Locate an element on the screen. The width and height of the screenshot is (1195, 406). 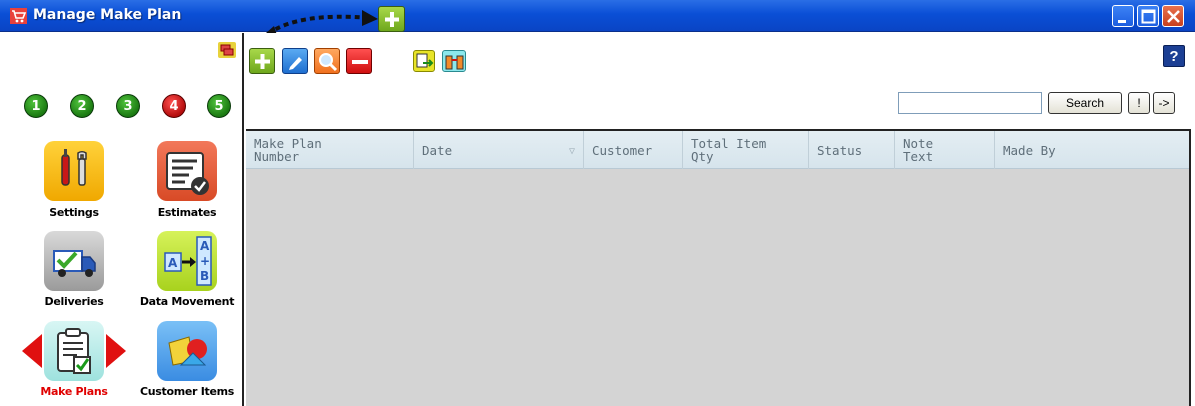
step-5-button: 5 is located at coordinates (219, 106).